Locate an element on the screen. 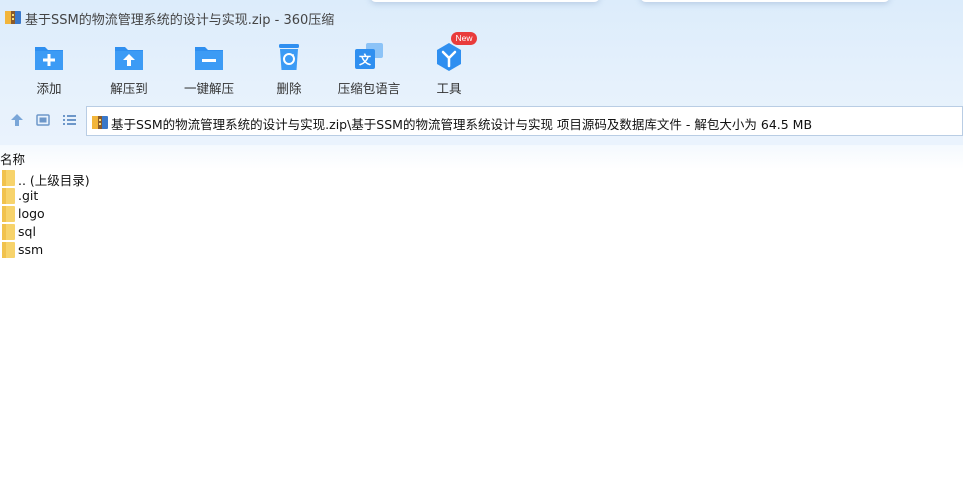  file-name: .git is located at coordinates (28, 195).